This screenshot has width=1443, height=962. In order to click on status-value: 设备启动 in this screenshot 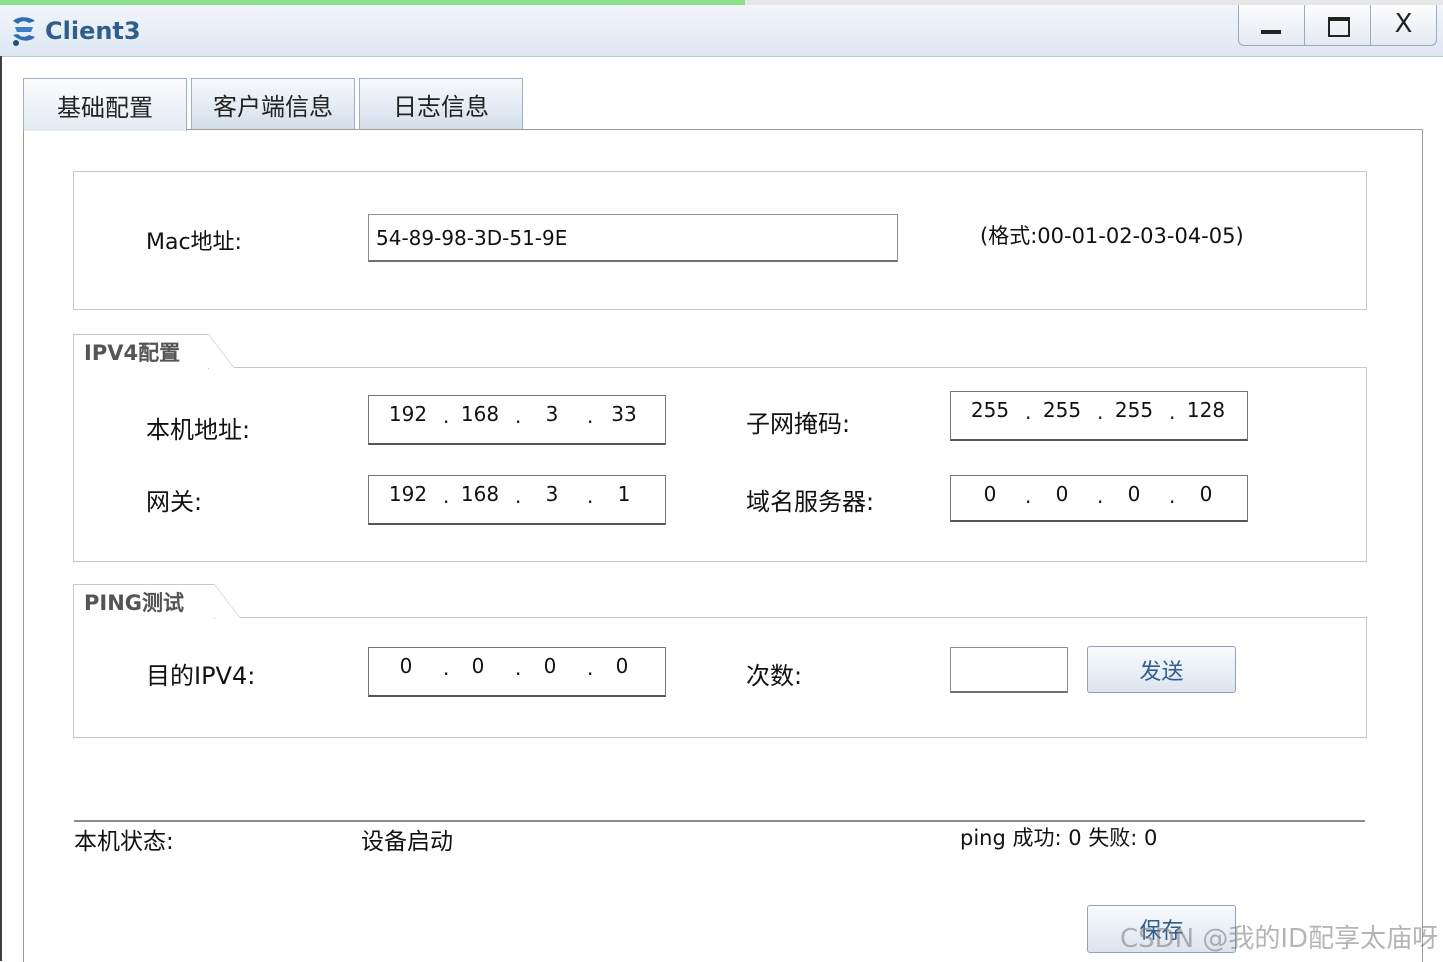, I will do `click(407, 842)`.